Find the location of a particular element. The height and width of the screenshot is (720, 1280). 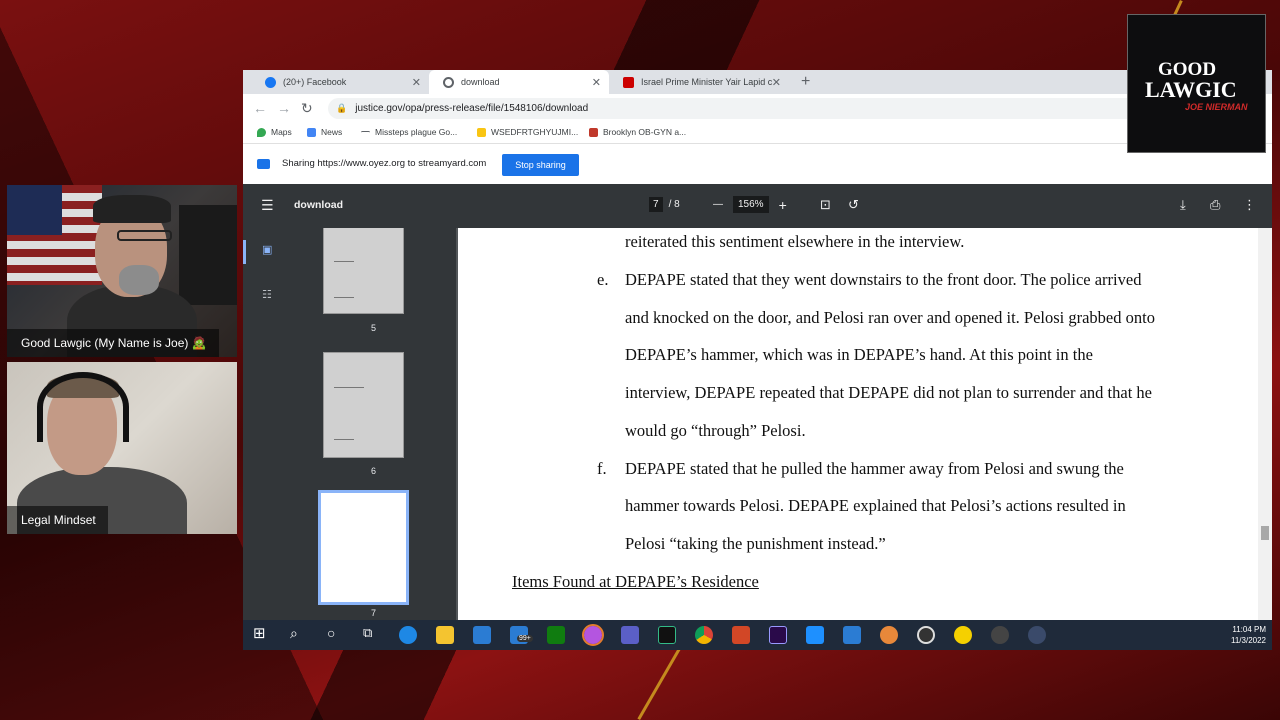

vertical-scrollbar is located at coordinates (1265, 432).